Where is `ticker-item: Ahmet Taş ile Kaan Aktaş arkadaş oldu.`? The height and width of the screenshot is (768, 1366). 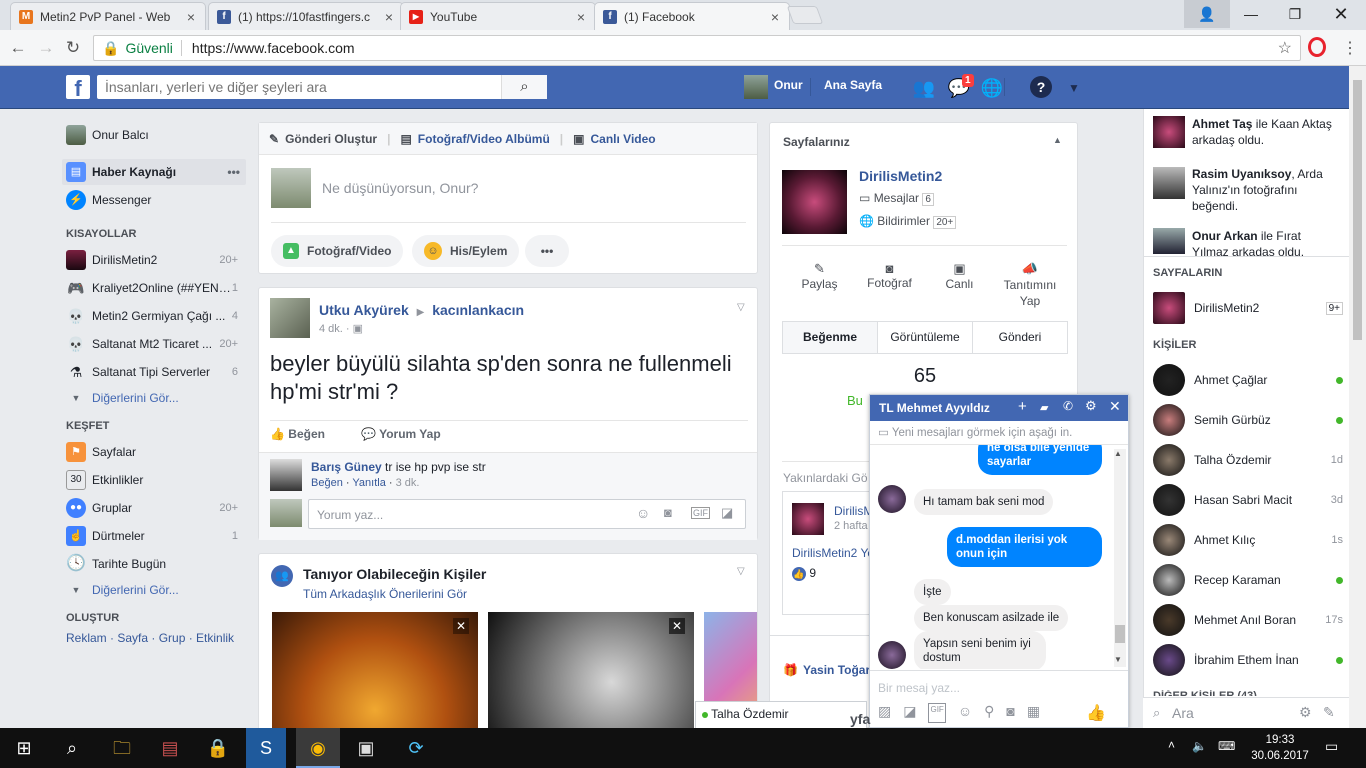 ticker-item: Ahmet Taş ile Kaan Aktaş arkadaş oldu. is located at coordinates (1266, 132).